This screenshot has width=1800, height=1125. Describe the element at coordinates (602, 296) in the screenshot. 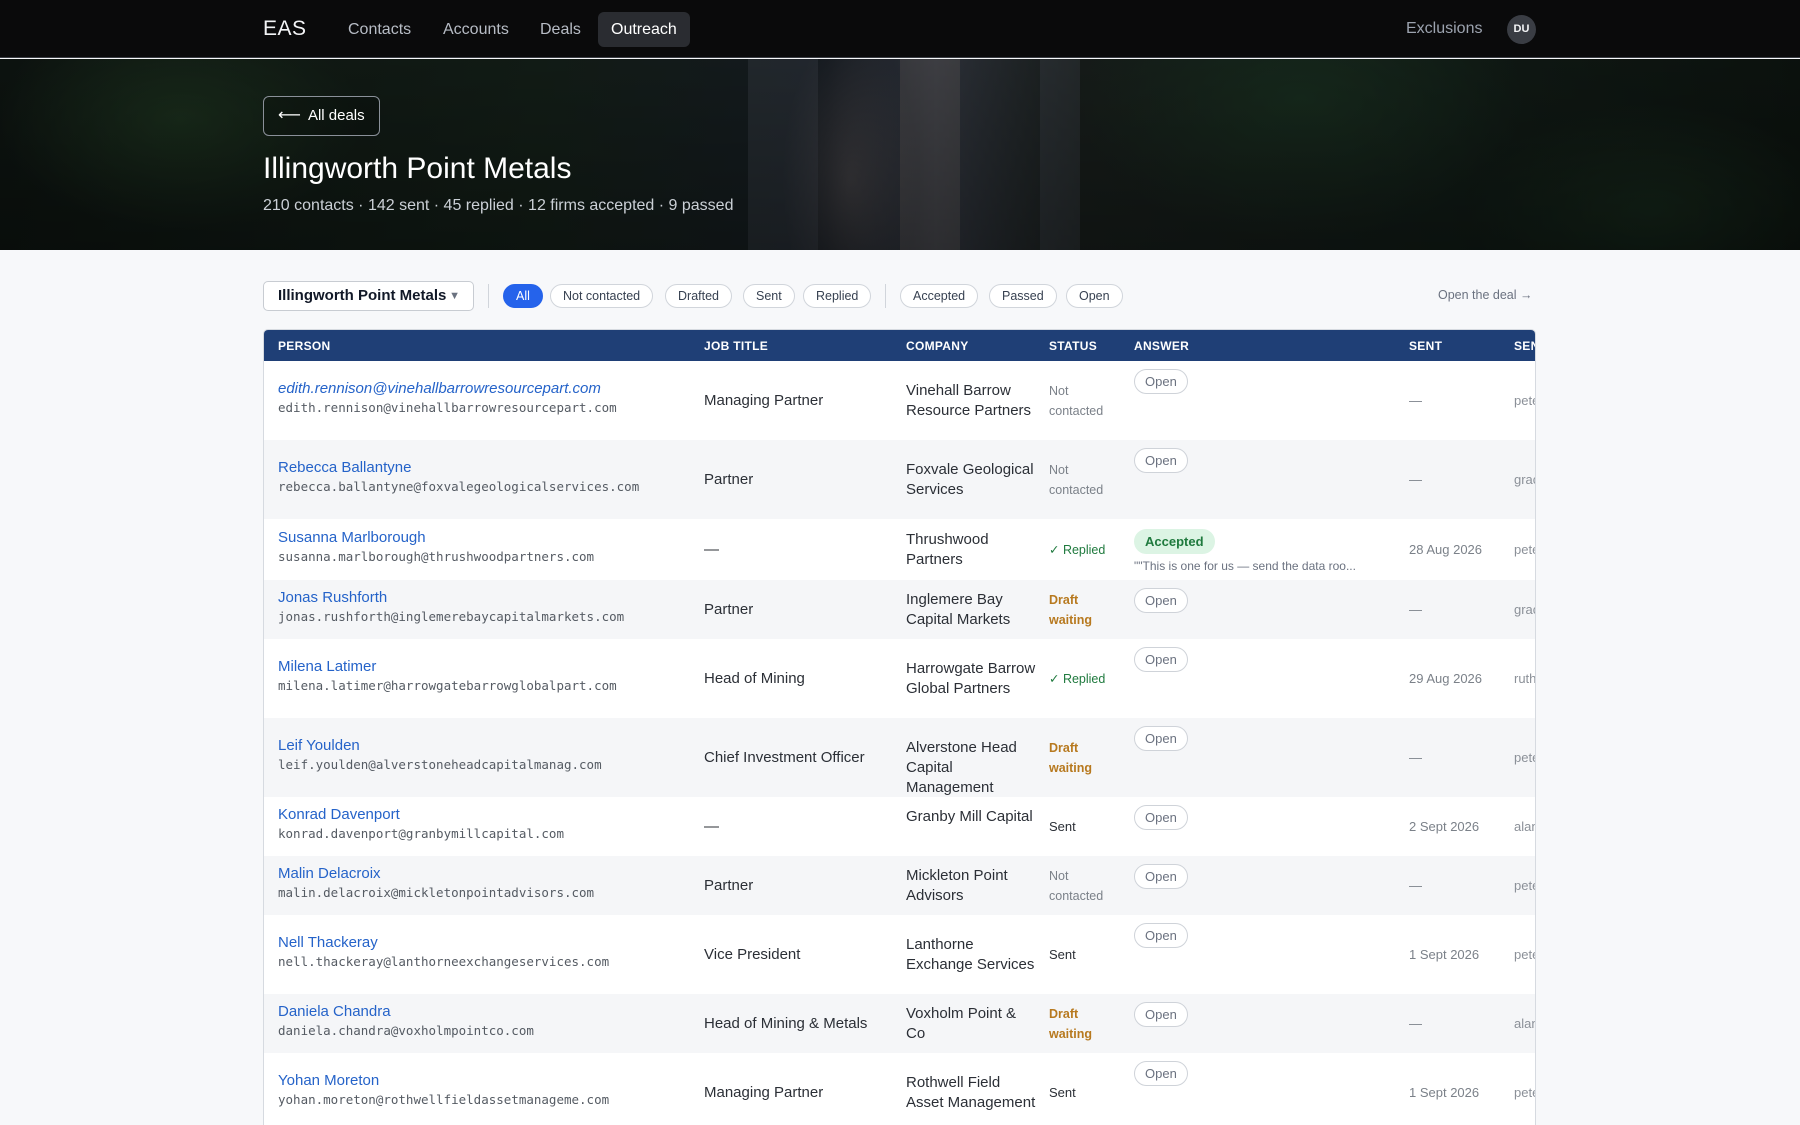

I see `filter-chip-not-contacted: Not contacted` at that location.